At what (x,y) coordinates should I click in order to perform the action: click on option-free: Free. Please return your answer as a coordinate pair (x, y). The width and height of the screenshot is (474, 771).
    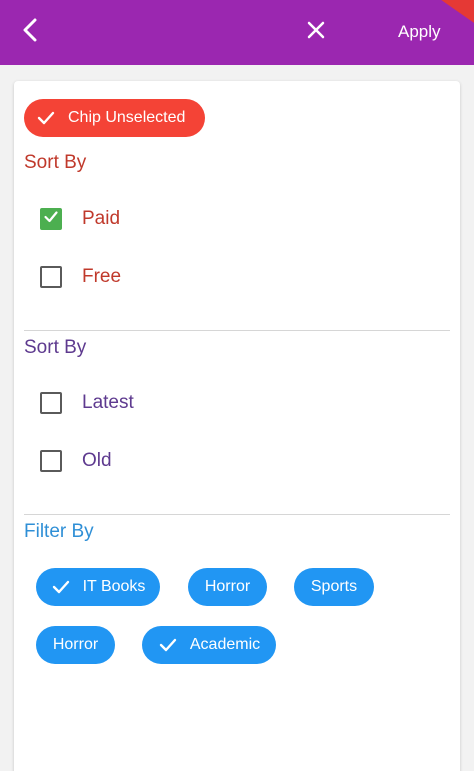
    Looking at the image, I should click on (80, 277).